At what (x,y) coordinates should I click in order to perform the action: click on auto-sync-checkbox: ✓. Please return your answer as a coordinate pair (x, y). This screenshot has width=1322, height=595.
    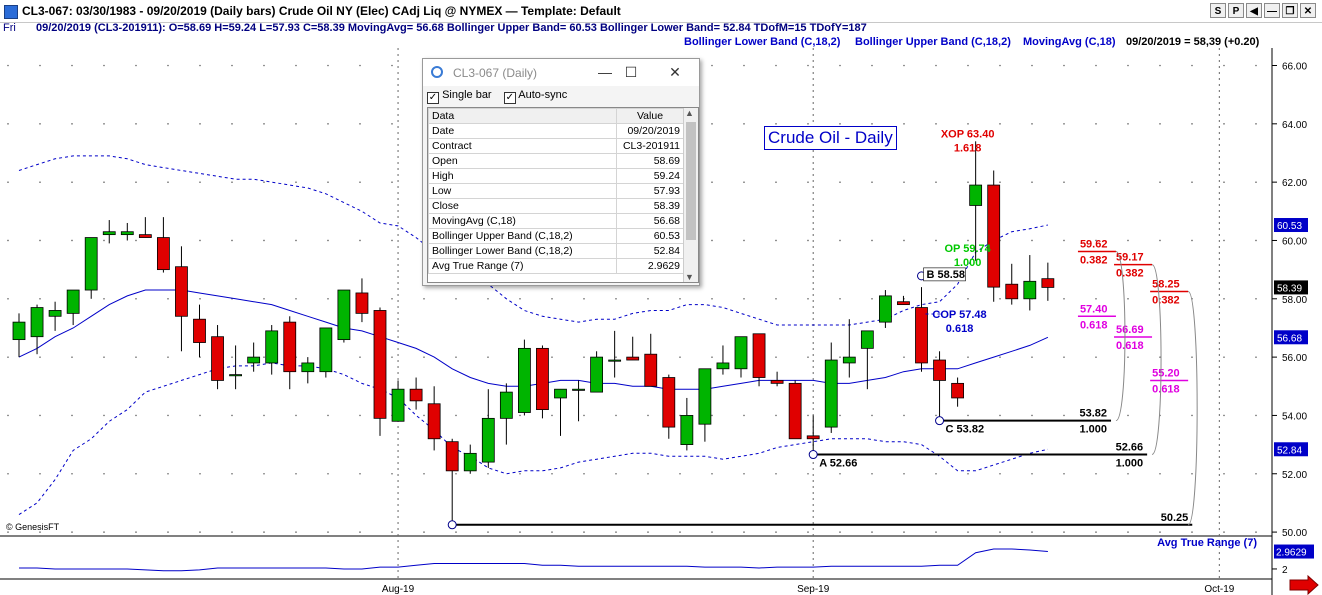
    Looking at the image, I should click on (509, 98).